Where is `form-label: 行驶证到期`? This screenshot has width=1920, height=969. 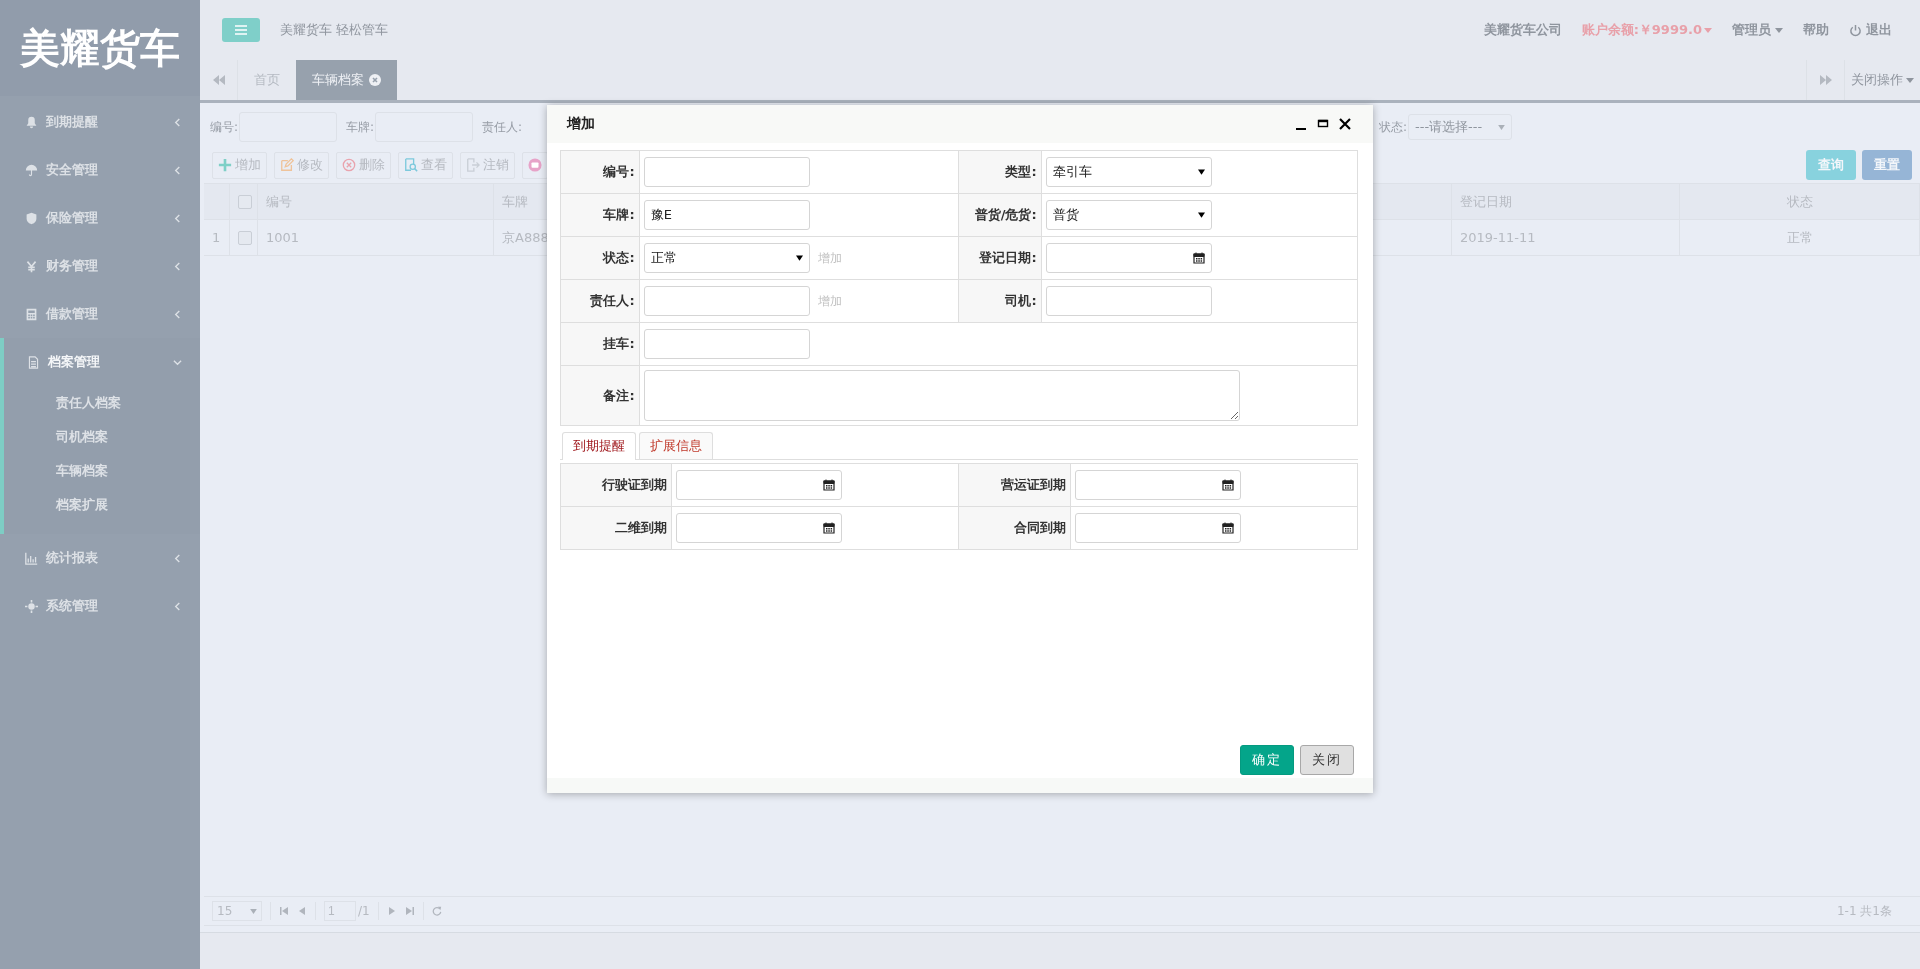 form-label: 行驶证到期 is located at coordinates (616, 485).